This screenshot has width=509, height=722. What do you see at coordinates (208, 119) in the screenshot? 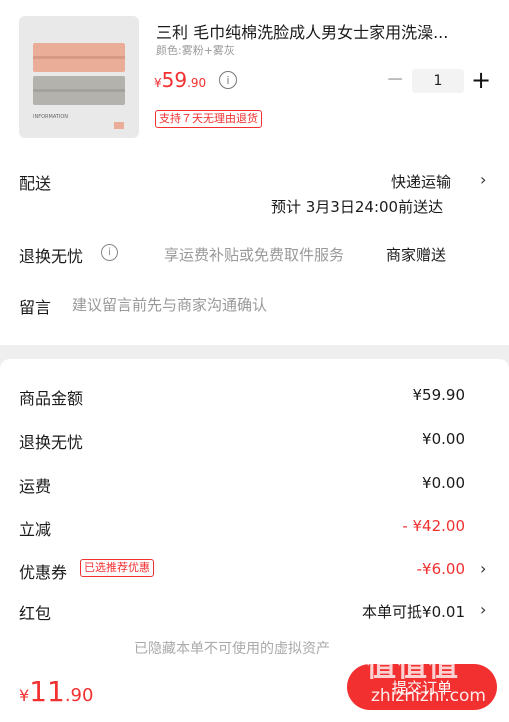
I see `return-policy-badge: 支持７天无理由退货` at bounding box center [208, 119].